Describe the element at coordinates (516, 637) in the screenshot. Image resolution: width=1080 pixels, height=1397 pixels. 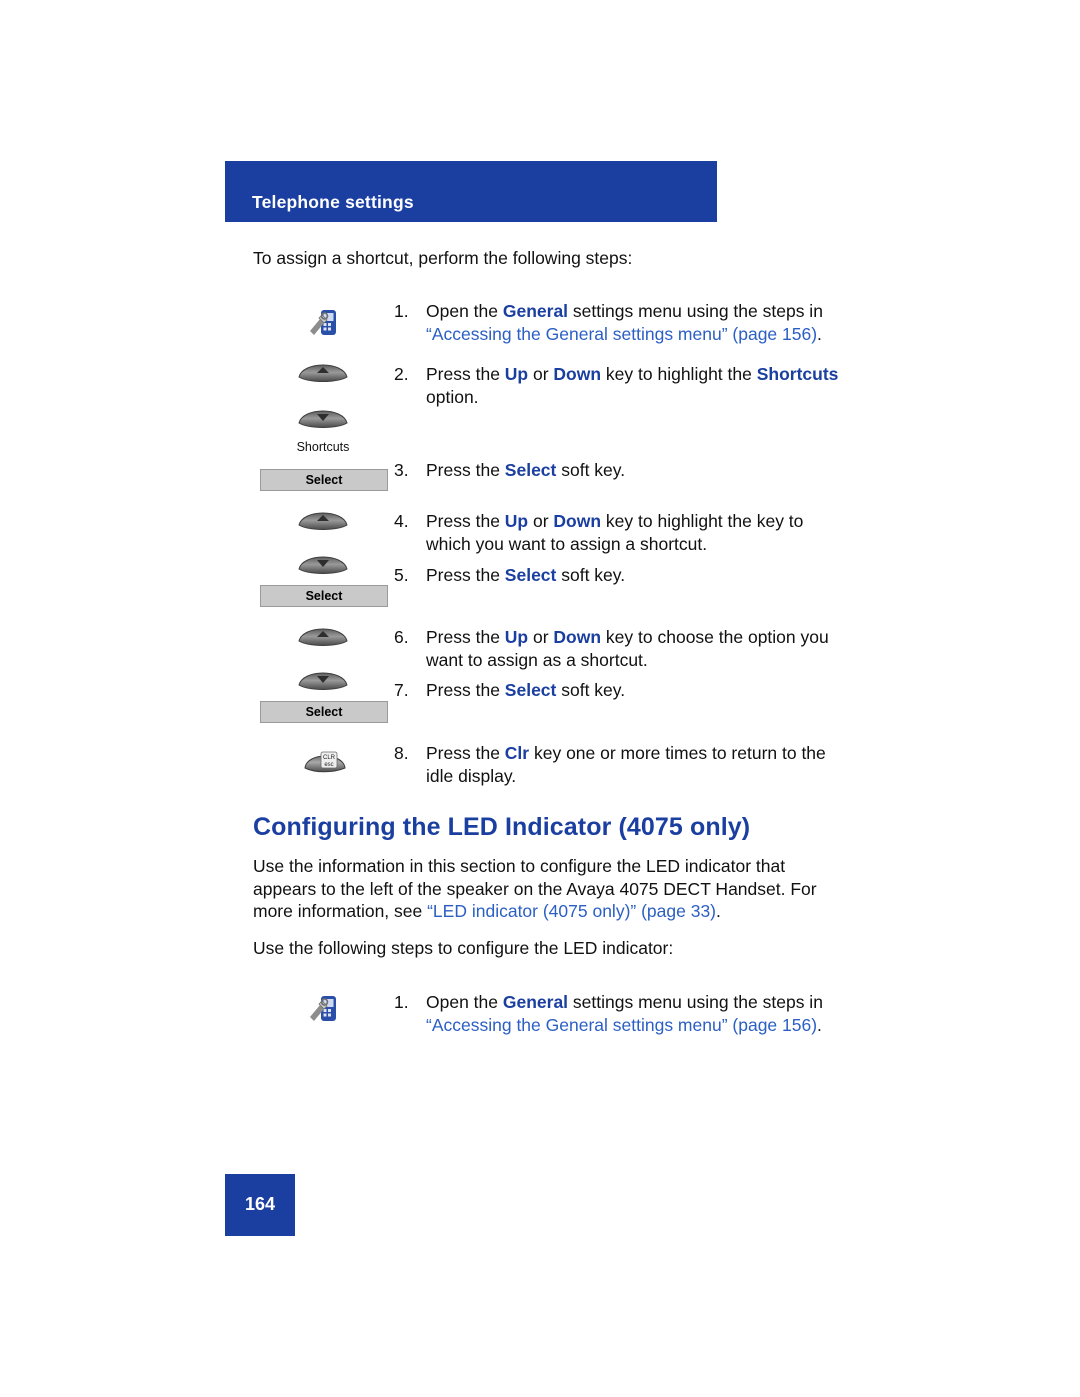
I see `step-6-bold-up: Up` at that location.